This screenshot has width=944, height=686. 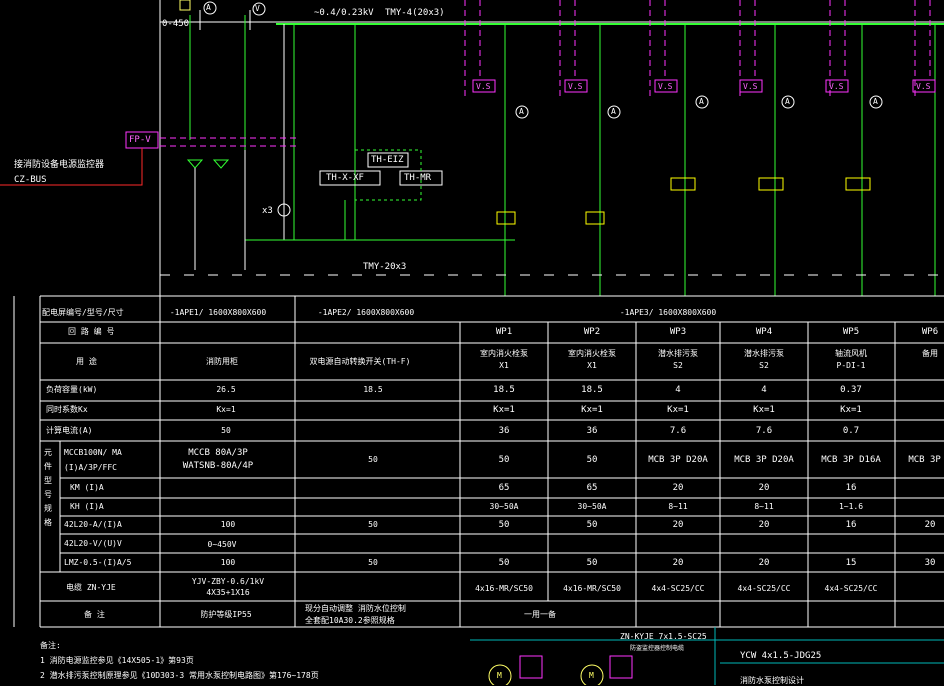 I want to click on col2-remark-b: 全套配10A30.2参照规格, so click(x=350, y=620).